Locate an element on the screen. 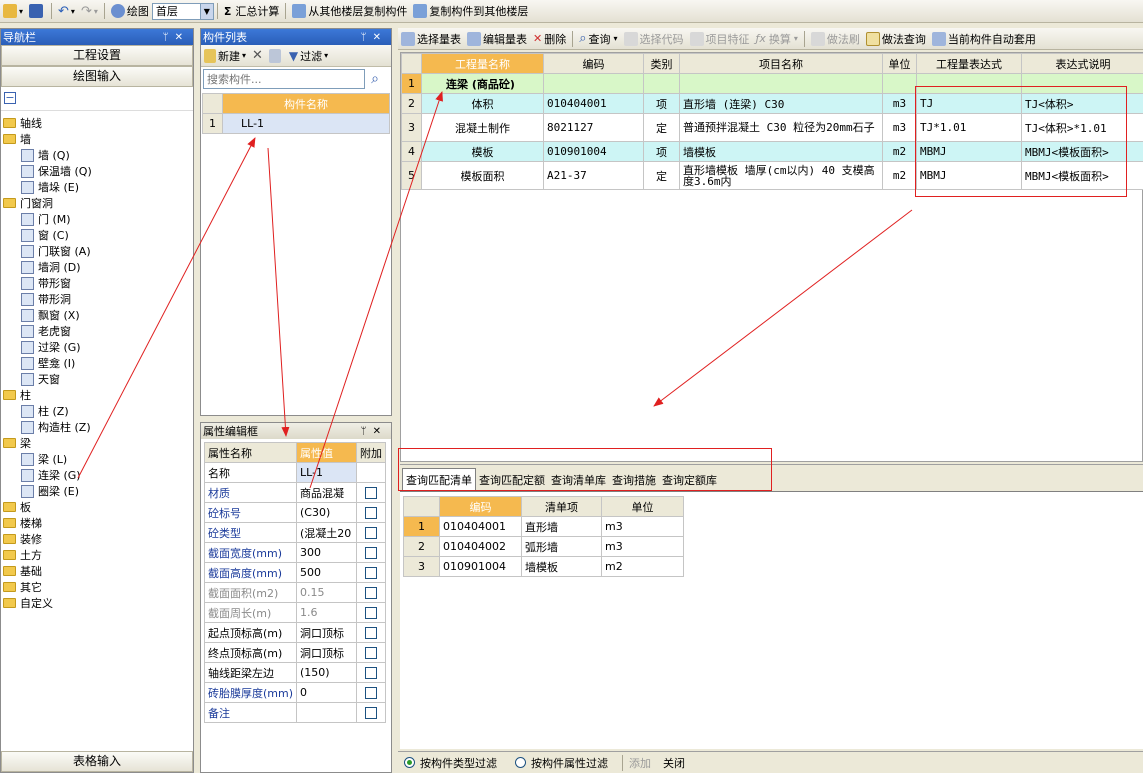  prop-value-cell: 0.15 is located at coordinates (326, 592).